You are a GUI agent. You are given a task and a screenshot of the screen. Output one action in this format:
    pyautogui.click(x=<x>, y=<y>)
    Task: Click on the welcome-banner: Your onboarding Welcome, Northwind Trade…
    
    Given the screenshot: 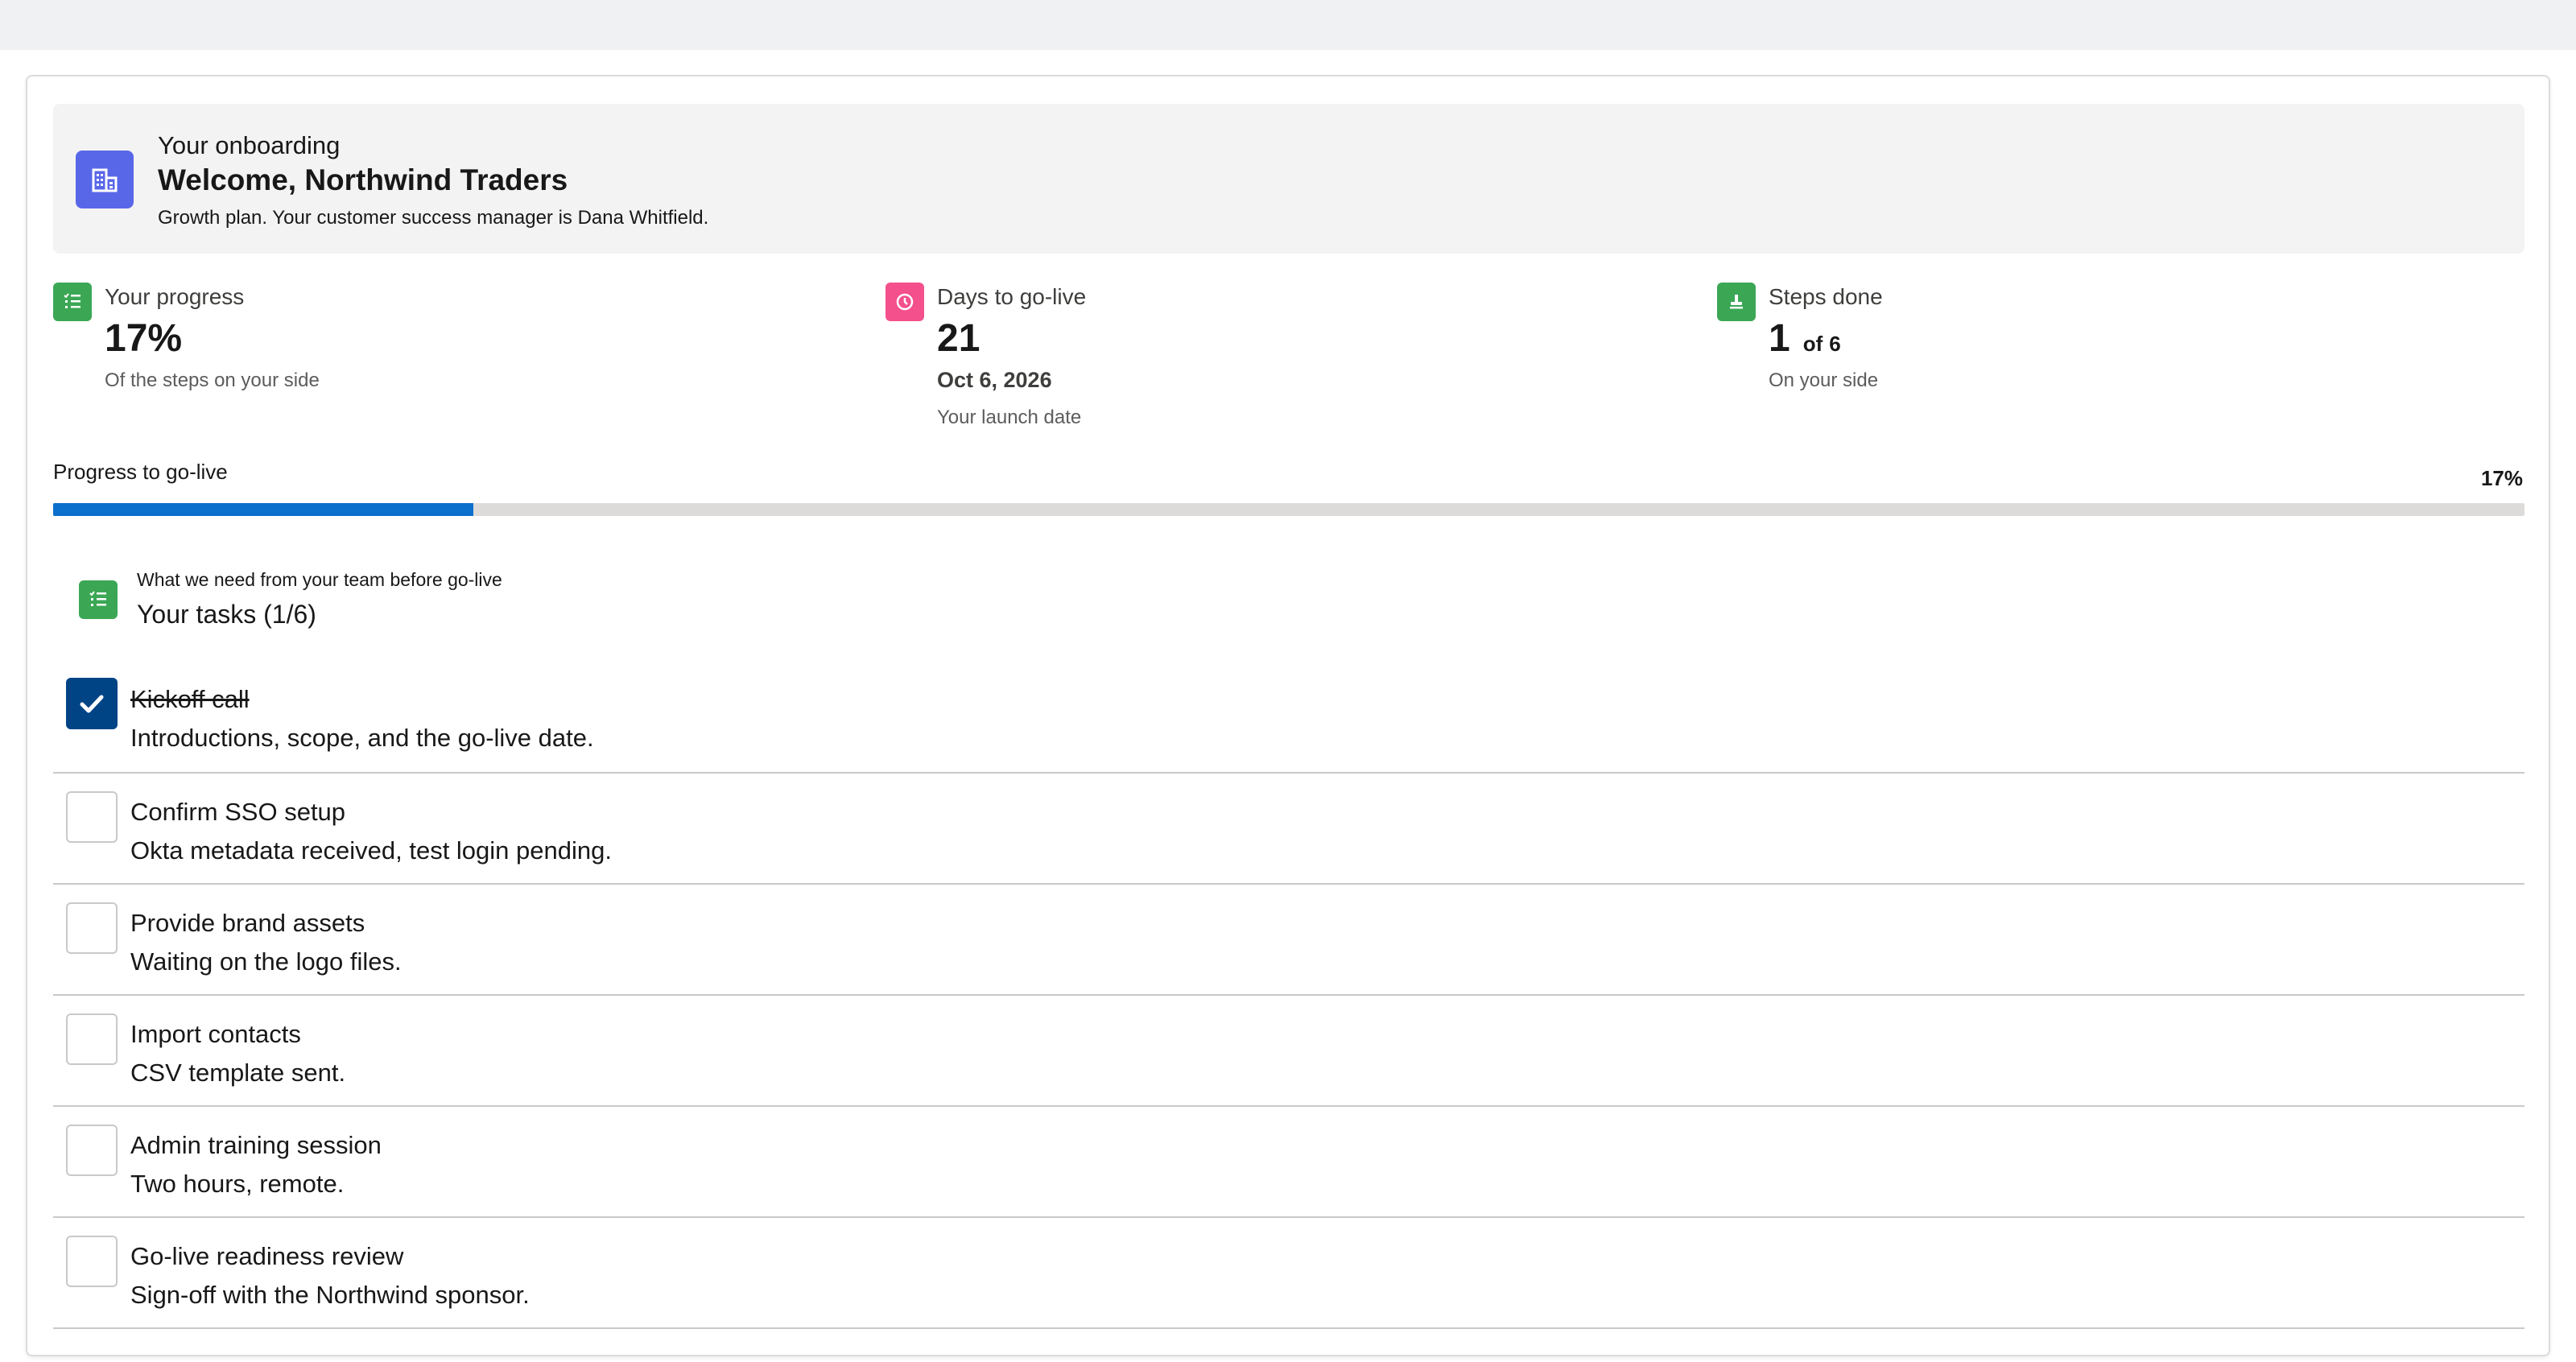 What is the action you would take?
    pyautogui.click(x=1288, y=179)
    